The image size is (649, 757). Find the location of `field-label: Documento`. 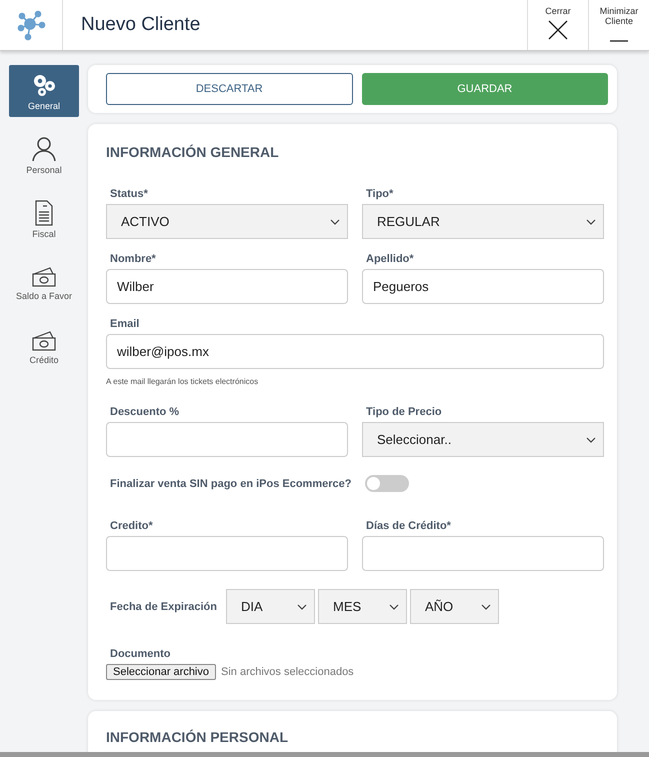

field-label: Documento is located at coordinates (140, 654).